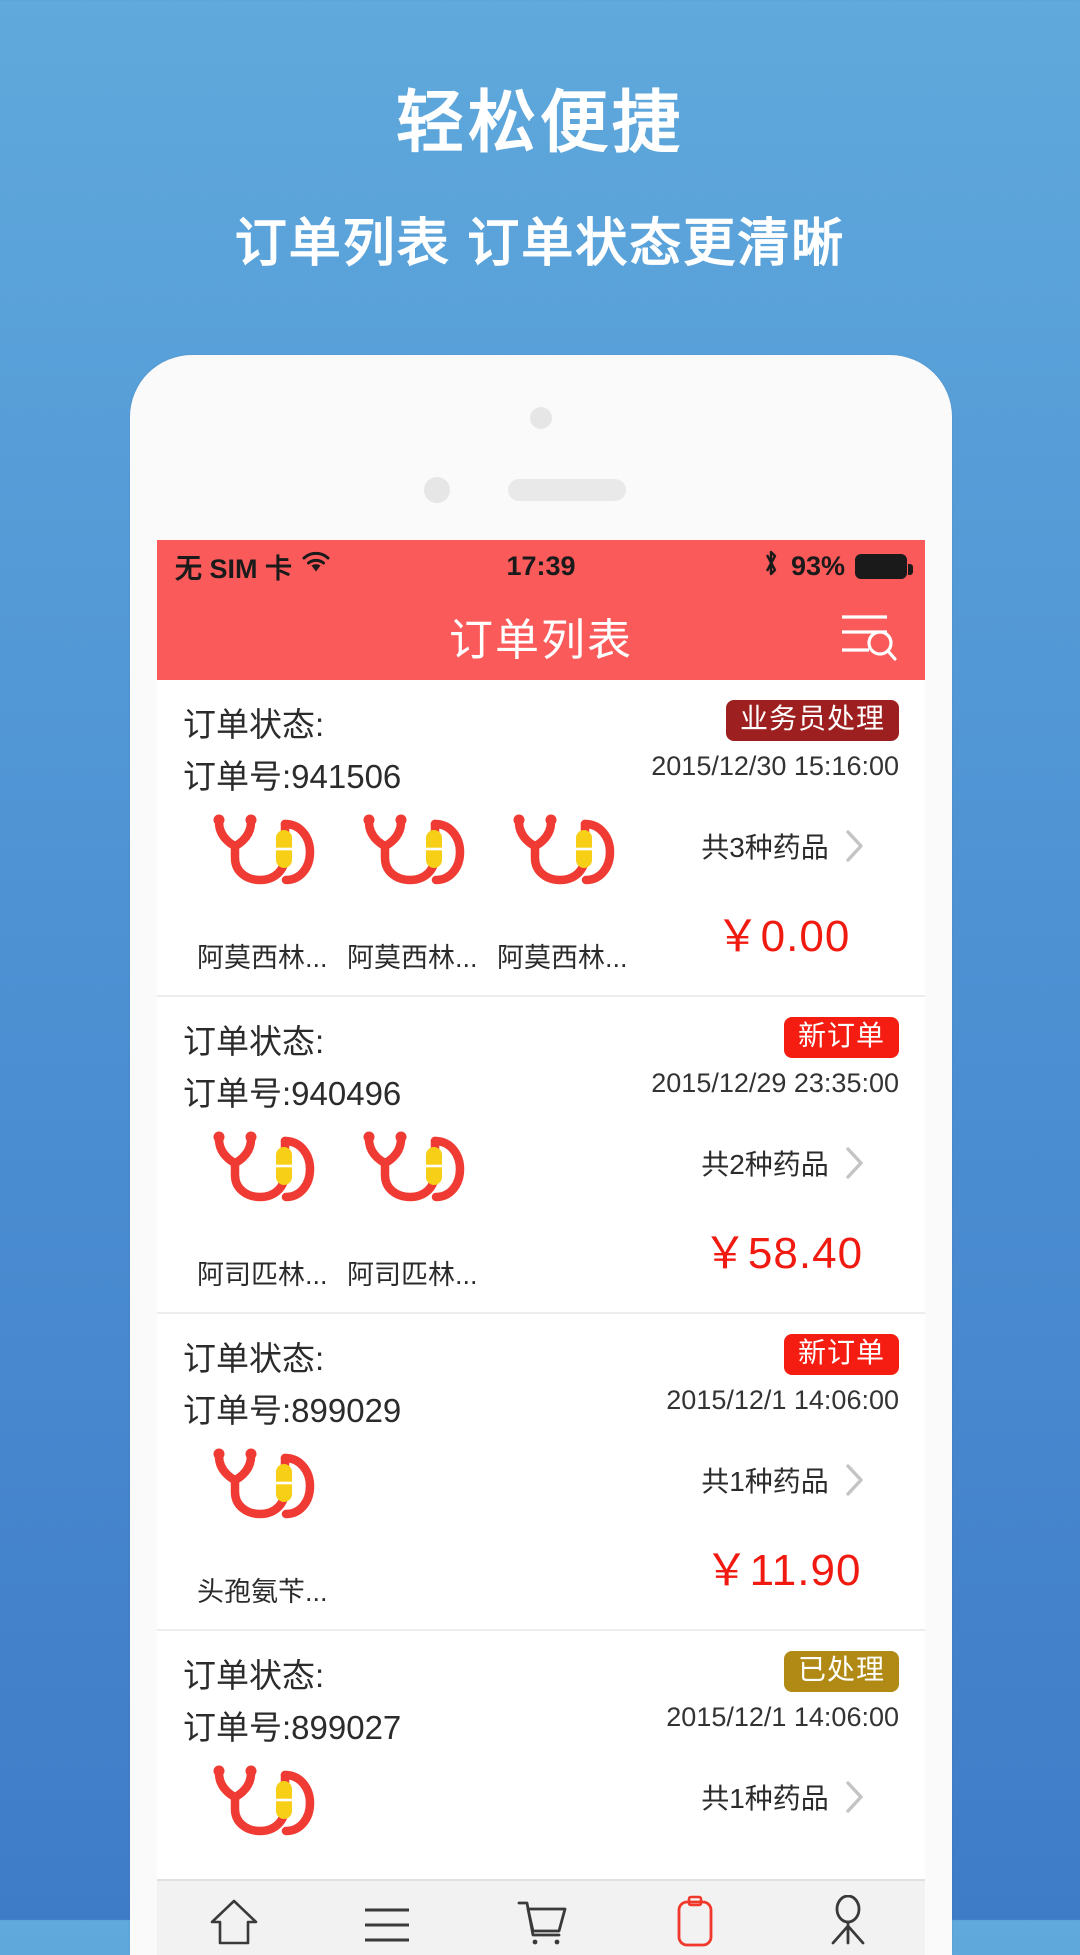 This screenshot has width=1080, height=1955. Describe the element at coordinates (539, 123) in the screenshot. I see `promo-title: 轻松便捷` at that location.